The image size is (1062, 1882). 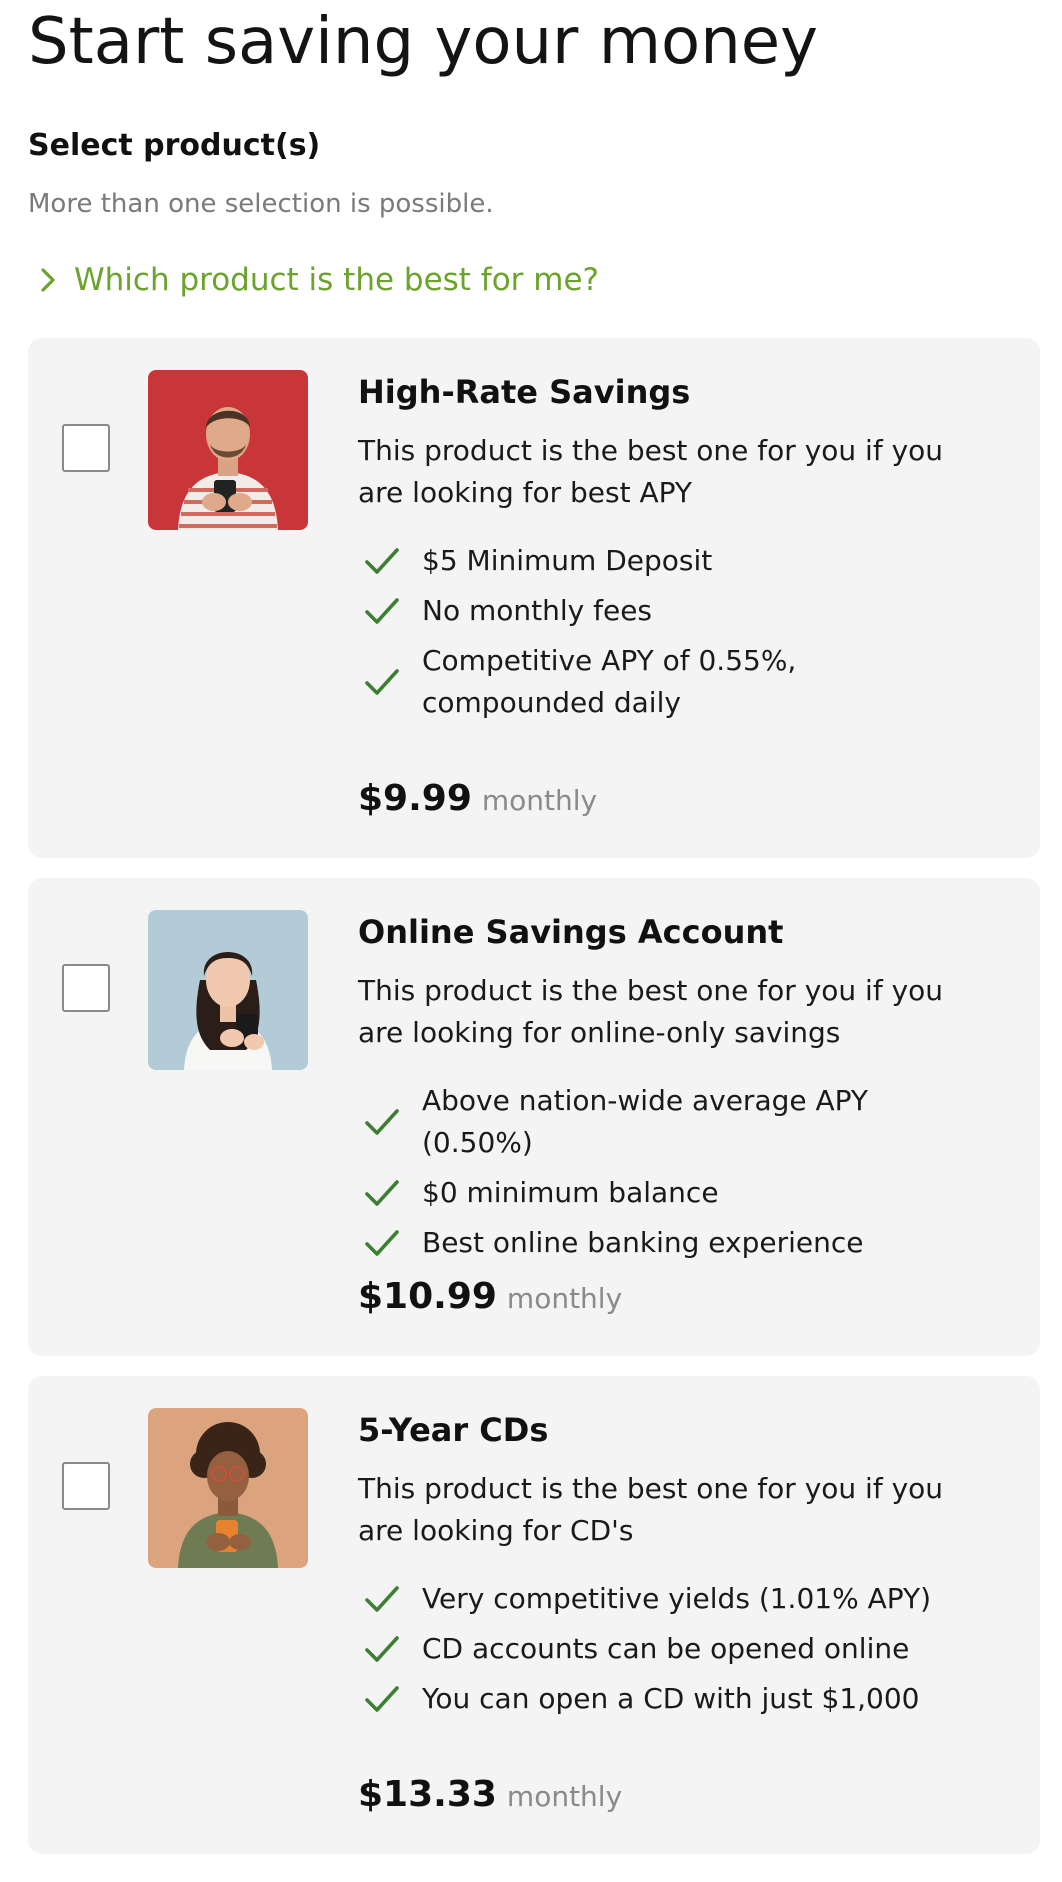 I want to click on chevron-right-icon, so click(x=48, y=280).